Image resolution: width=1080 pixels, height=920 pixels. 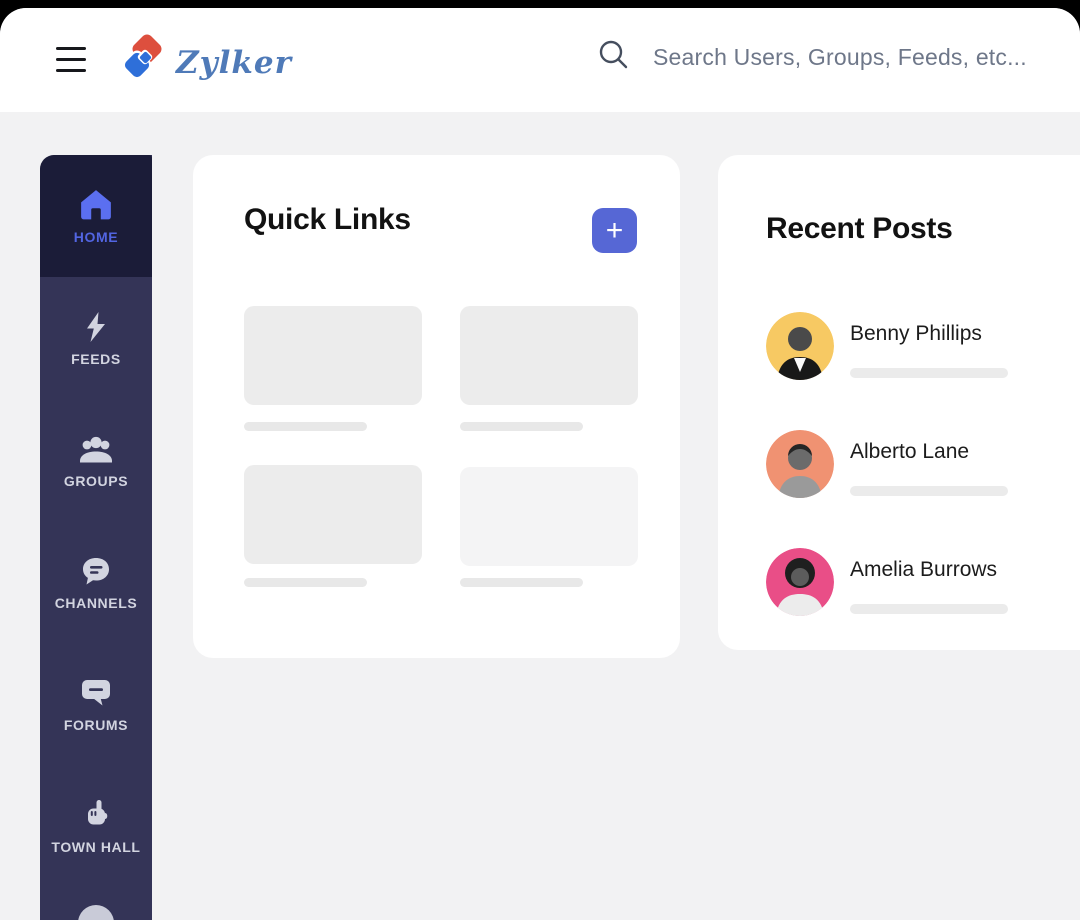 I want to click on sidebar-item-partial-icon, so click(x=96, y=912).